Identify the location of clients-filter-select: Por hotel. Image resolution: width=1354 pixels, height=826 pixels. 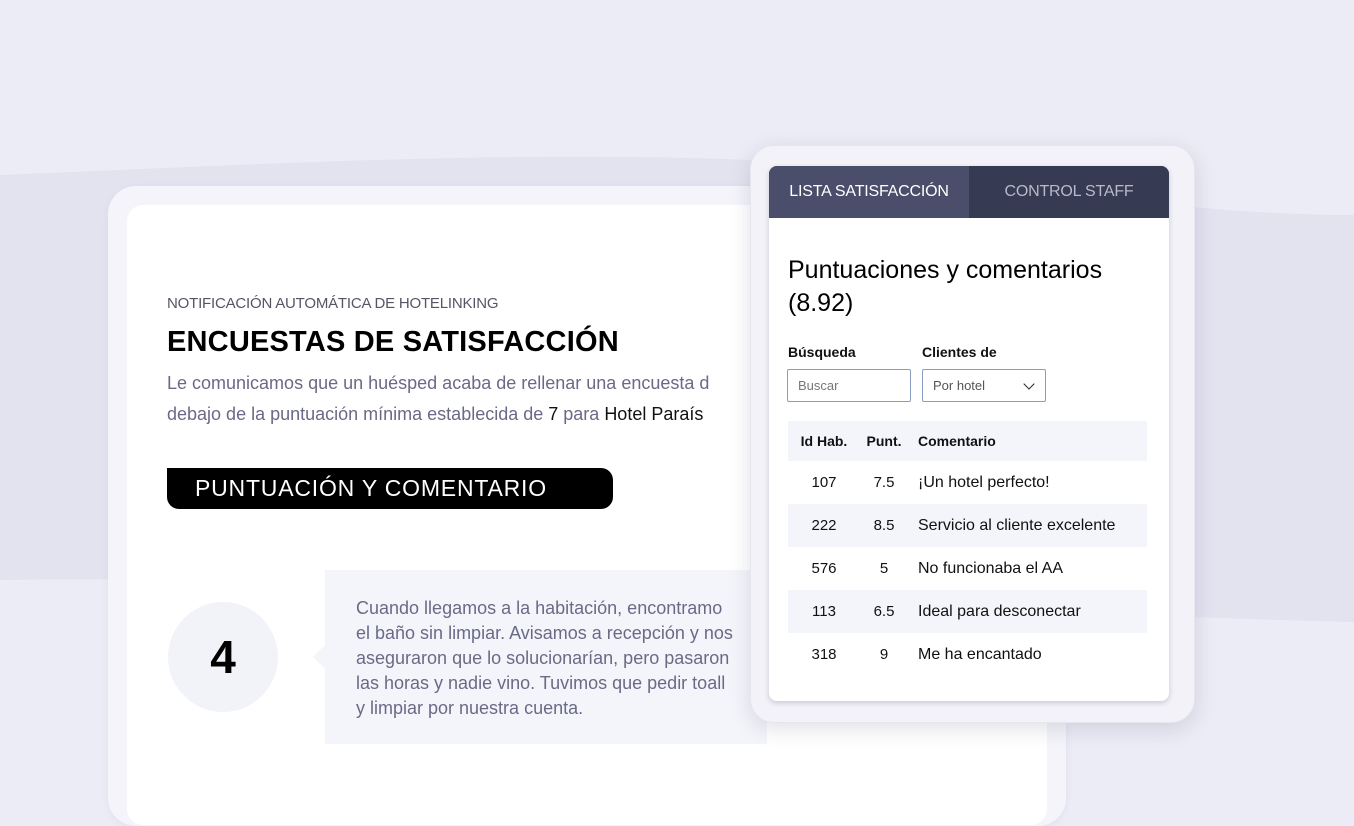
(984, 385).